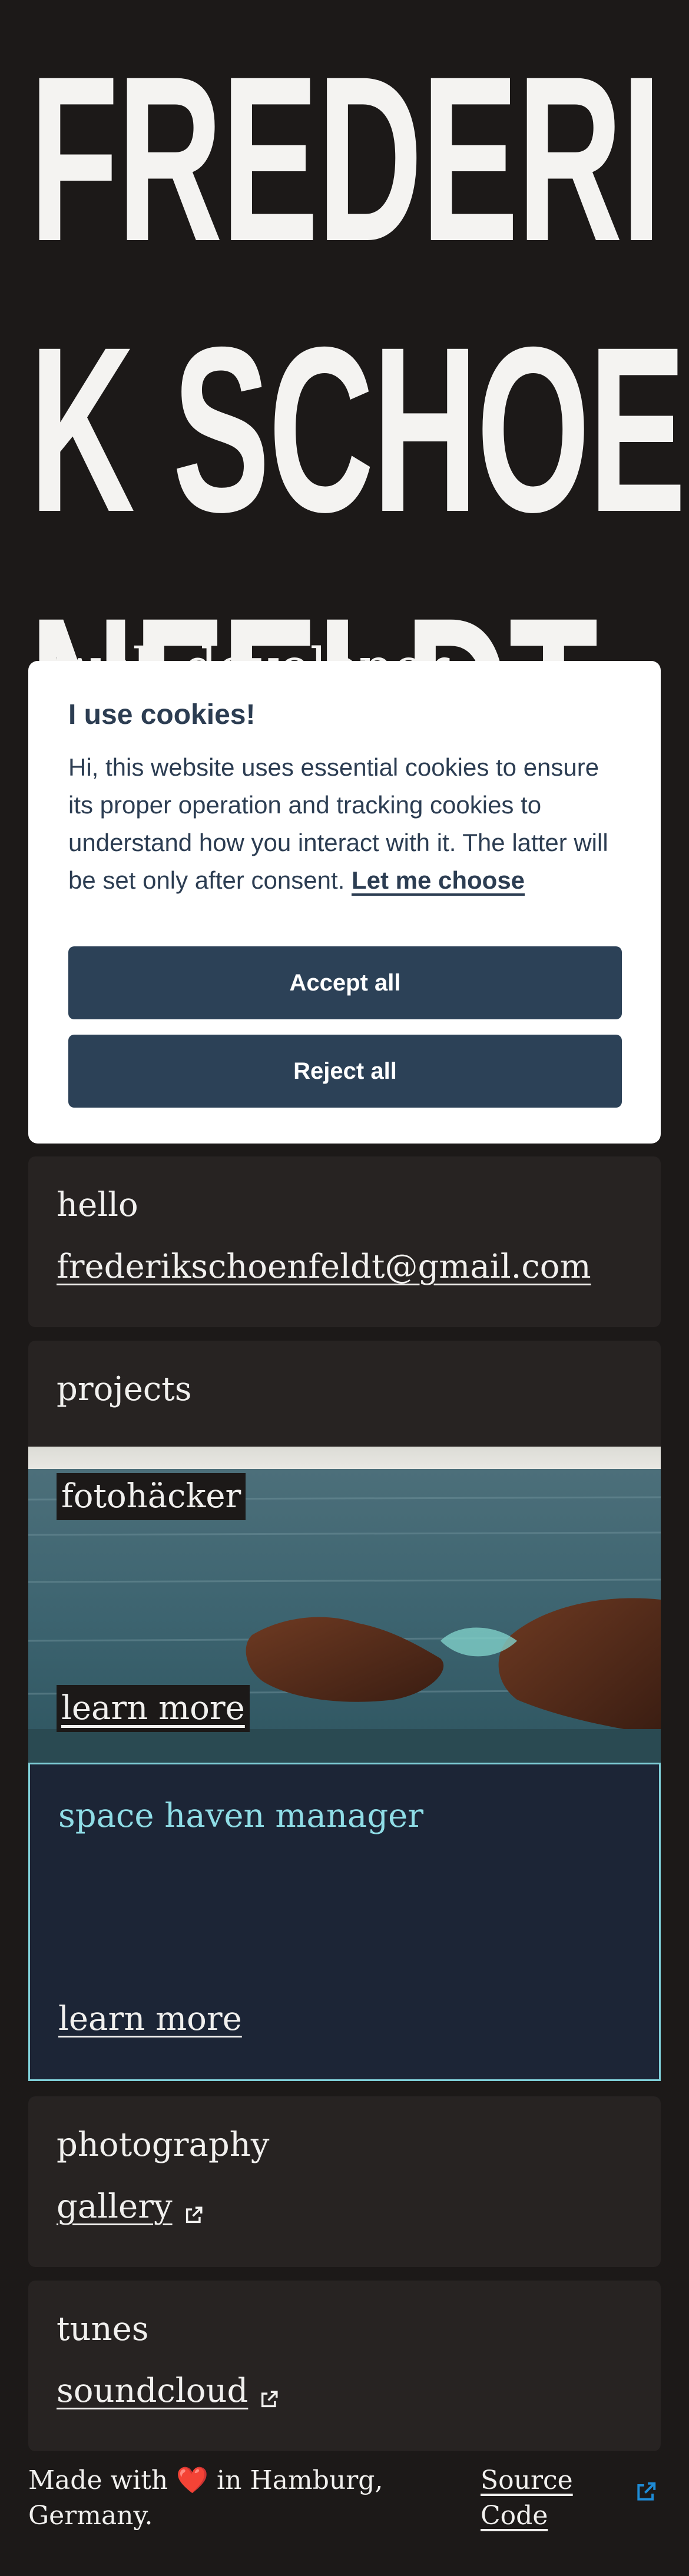 This screenshot has width=689, height=2576. Describe the element at coordinates (324, 1267) in the screenshot. I see `email-link: frederikschoenfeldt@gmail.com` at that location.